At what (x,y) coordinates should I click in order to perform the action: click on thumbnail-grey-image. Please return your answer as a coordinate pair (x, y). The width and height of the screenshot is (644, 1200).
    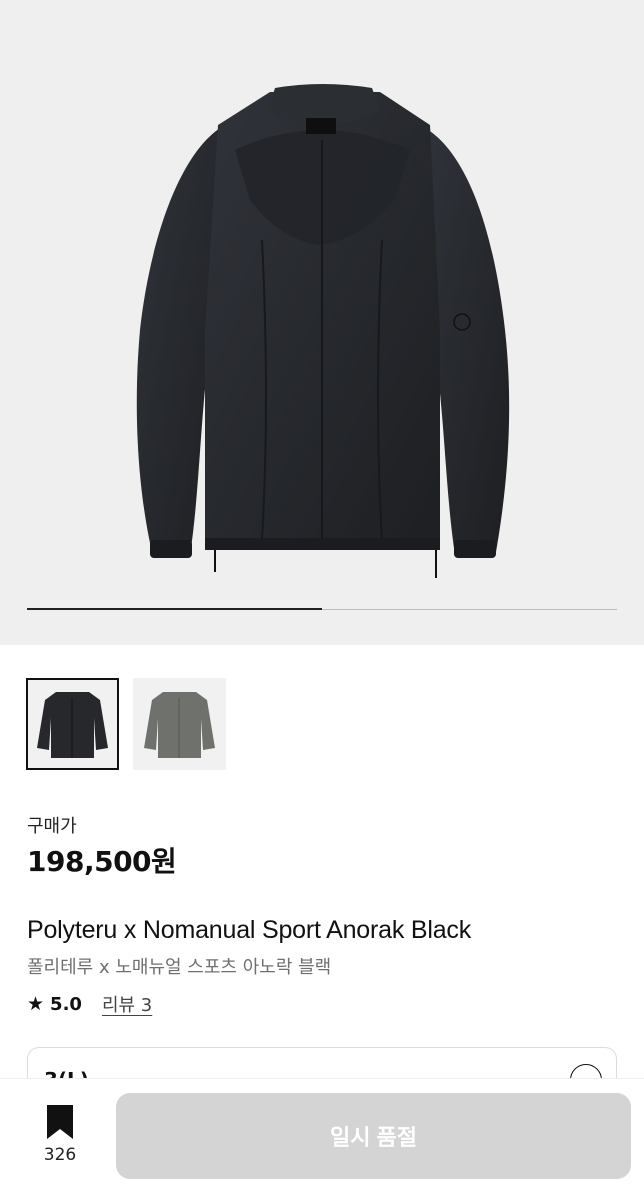
    Looking at the image, I should click on (179, 725).